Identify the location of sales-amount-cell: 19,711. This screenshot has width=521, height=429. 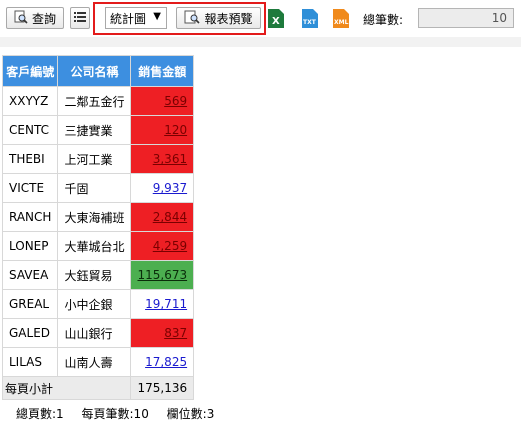
(162, 304).